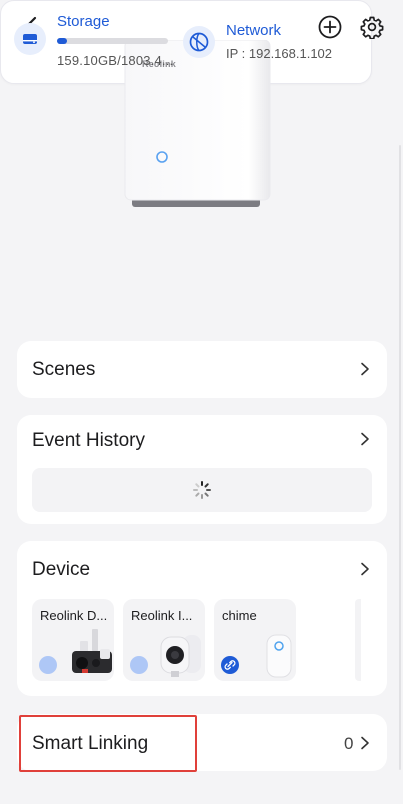 This screenshot has height=804, width=403. I want to click on event-history-card: Event History, so click(202, 469).